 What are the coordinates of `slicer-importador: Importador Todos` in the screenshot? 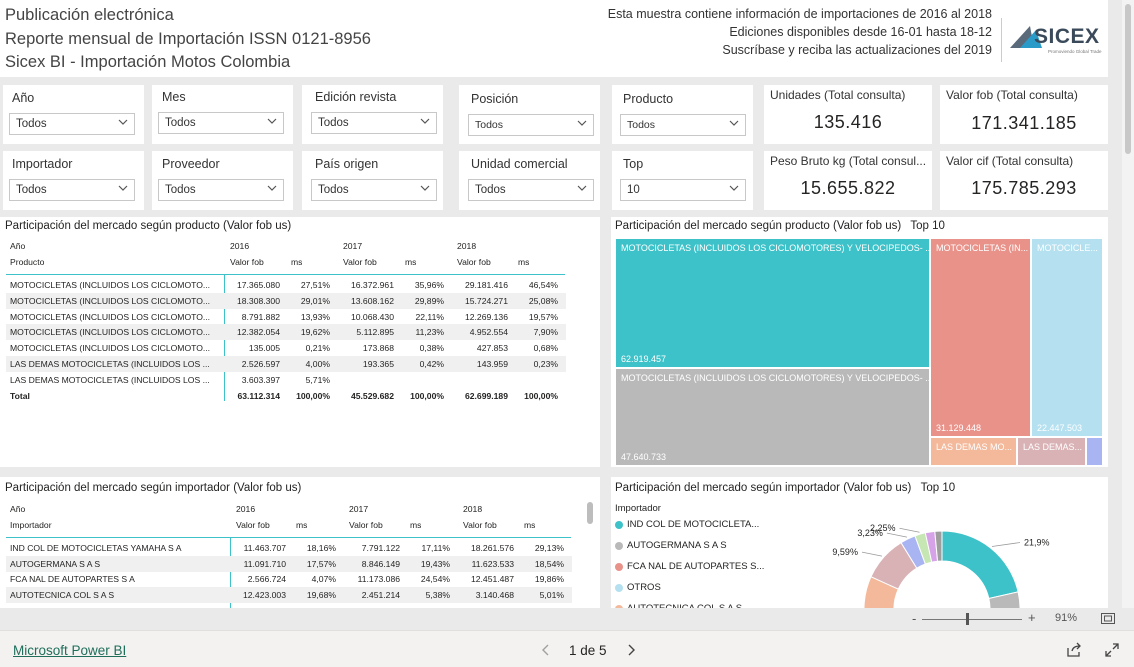 It's located at (73, 180).